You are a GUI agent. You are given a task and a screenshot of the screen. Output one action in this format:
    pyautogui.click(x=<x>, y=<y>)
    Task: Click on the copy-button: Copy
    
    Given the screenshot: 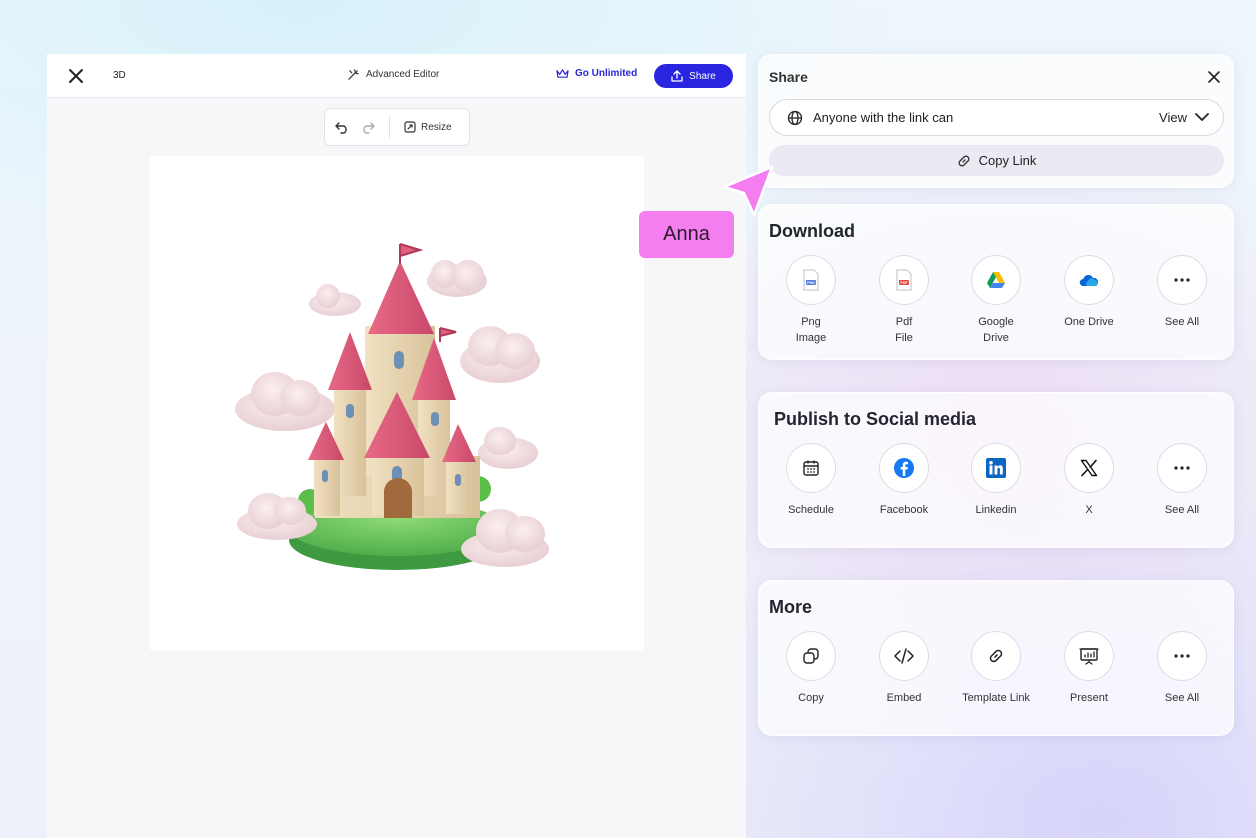 What is the action you would take?
    pyautogui.click(x=811, y=668)
    